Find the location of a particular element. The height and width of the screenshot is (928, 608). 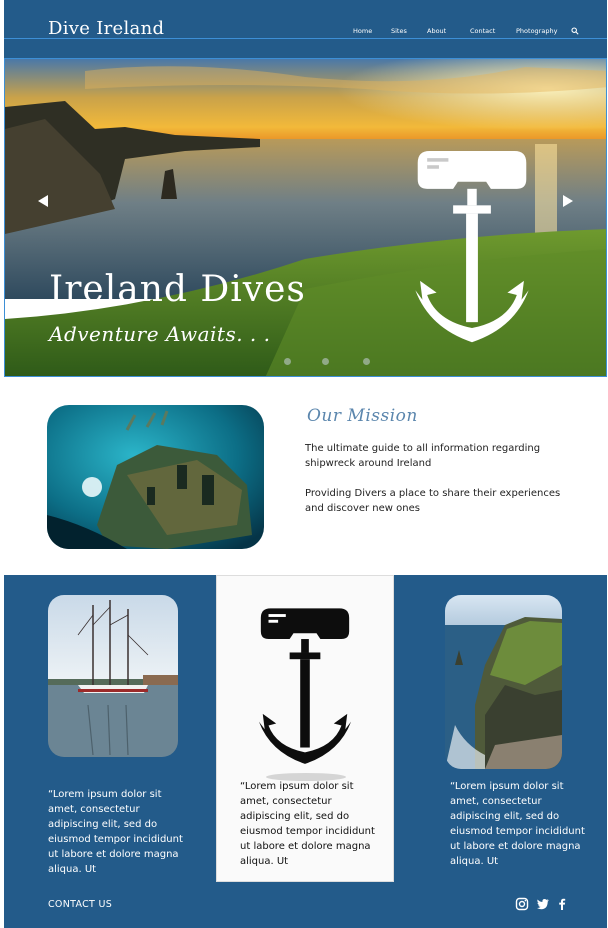

dive-anchor-logo-icon is located at coordinates (472, 247).